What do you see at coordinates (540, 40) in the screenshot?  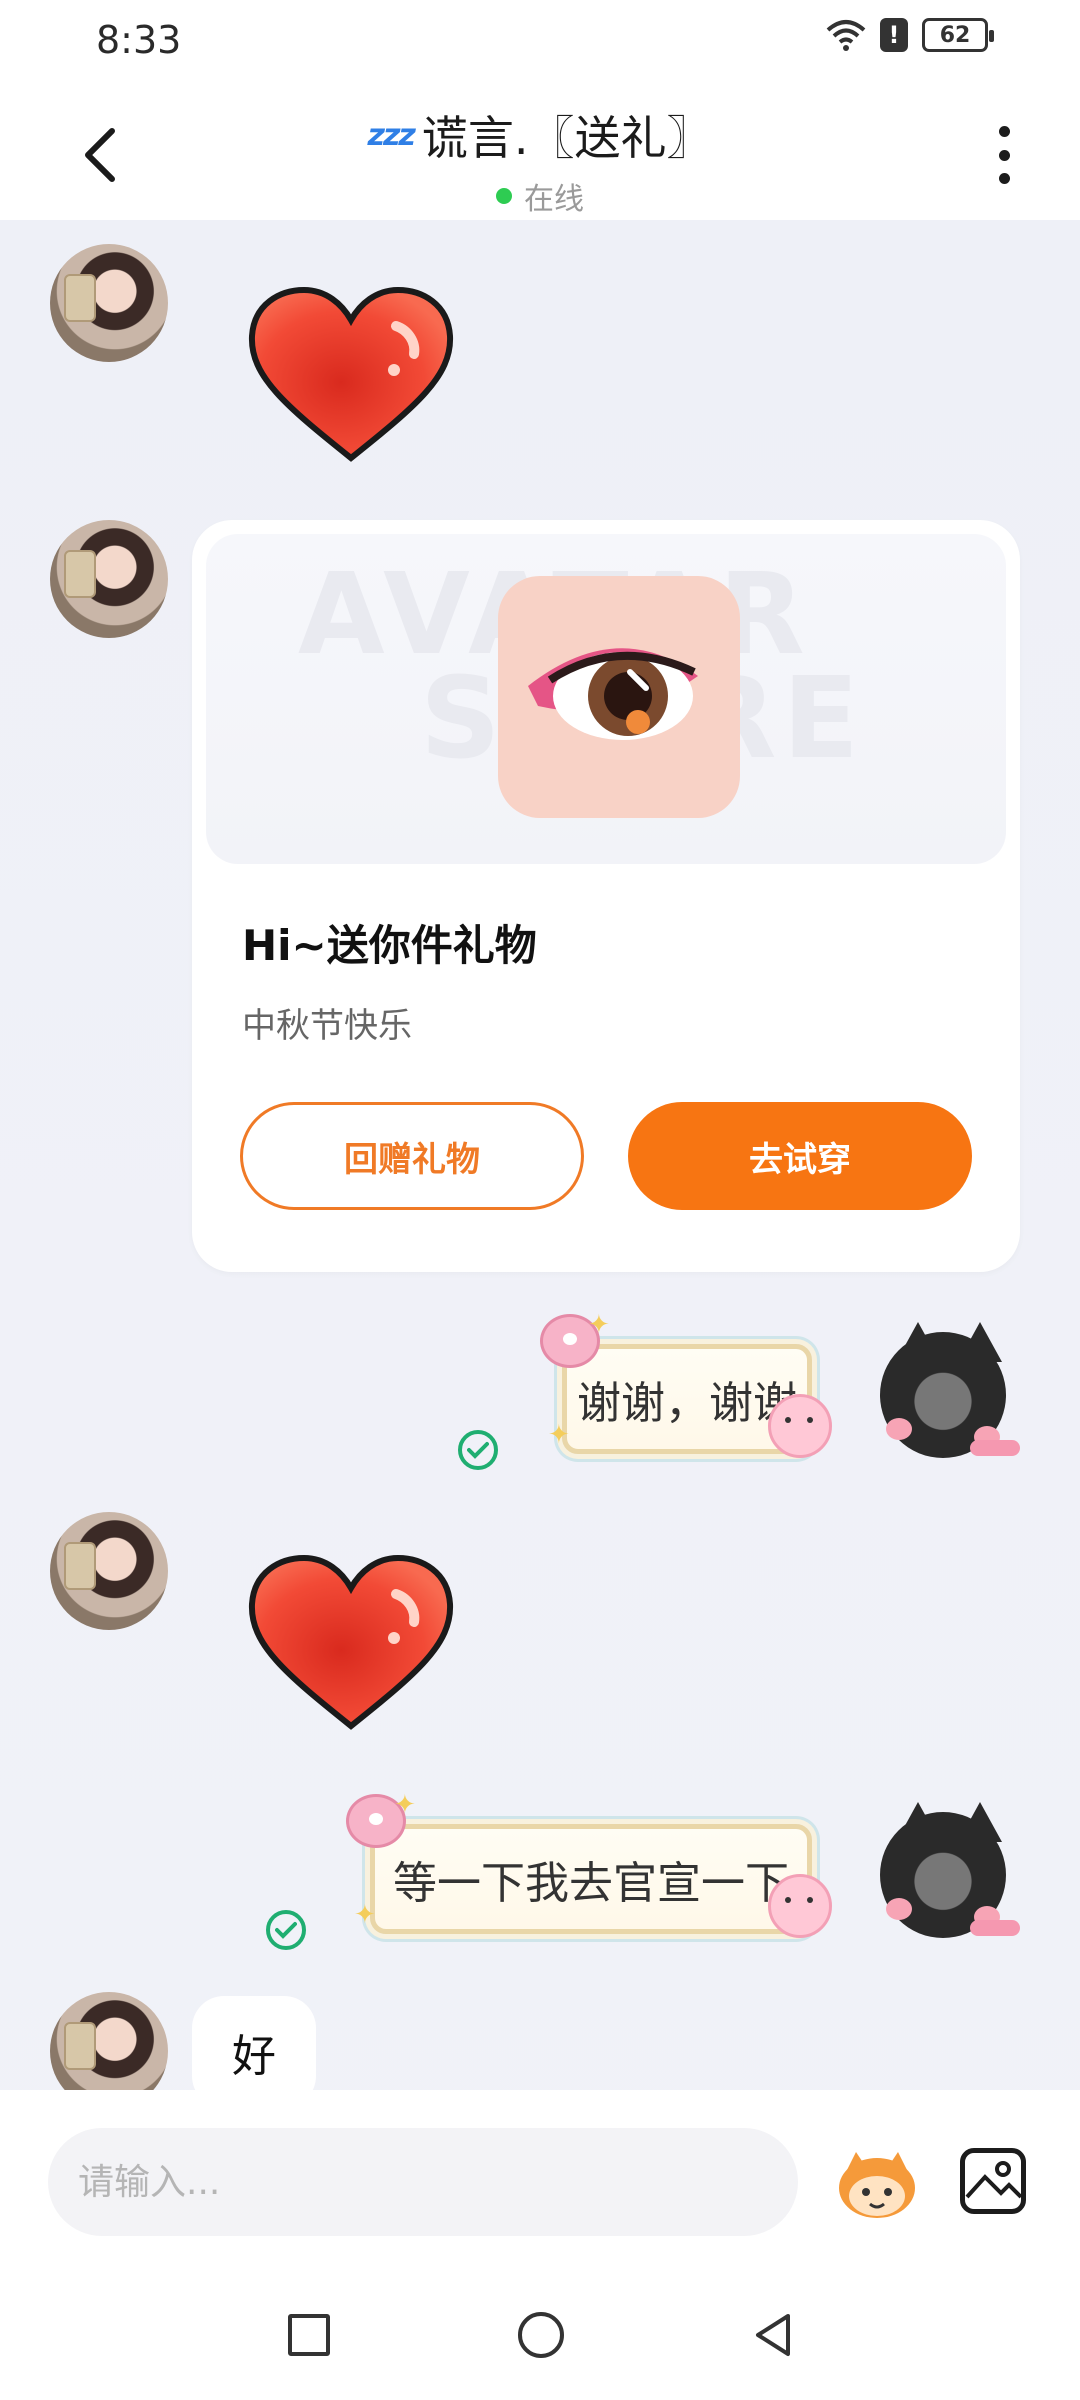 I see `status-bar: 8:33 ! 62` at bounding box center [540, 40].